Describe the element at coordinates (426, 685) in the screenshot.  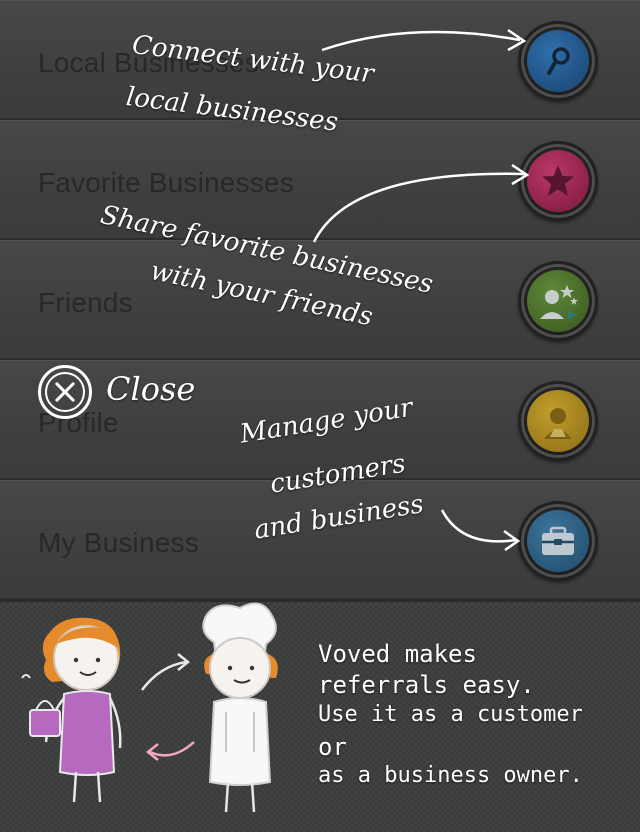
I see `tagline-line2: referrals easy.` at that location.